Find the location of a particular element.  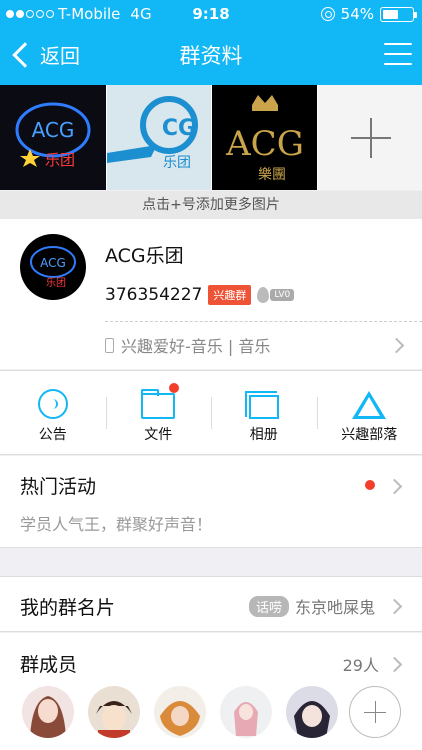

gold-logo-image: ACG 樂團 is located at coordinates (264, 139).